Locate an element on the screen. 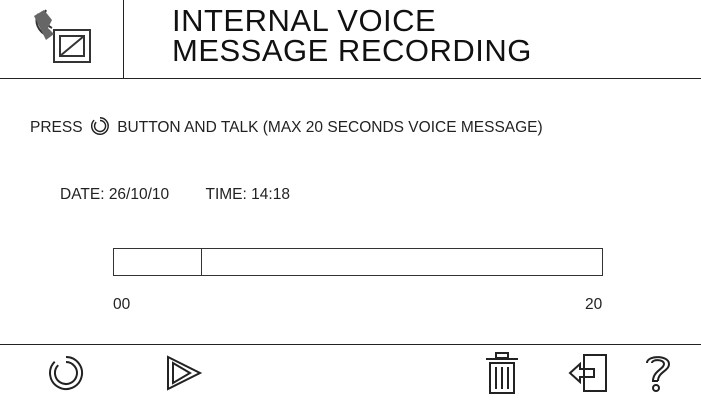 This screenshot has height=400, width=701. title-line-2: MESSAGE RECORDING is located at coordinates (352, 50).